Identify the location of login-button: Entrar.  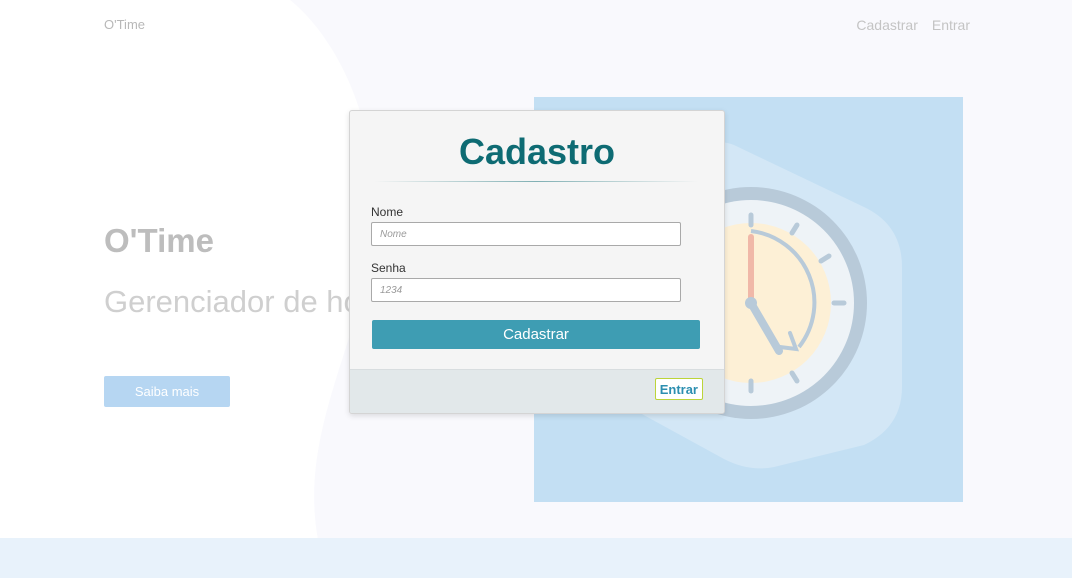
(678, 389).